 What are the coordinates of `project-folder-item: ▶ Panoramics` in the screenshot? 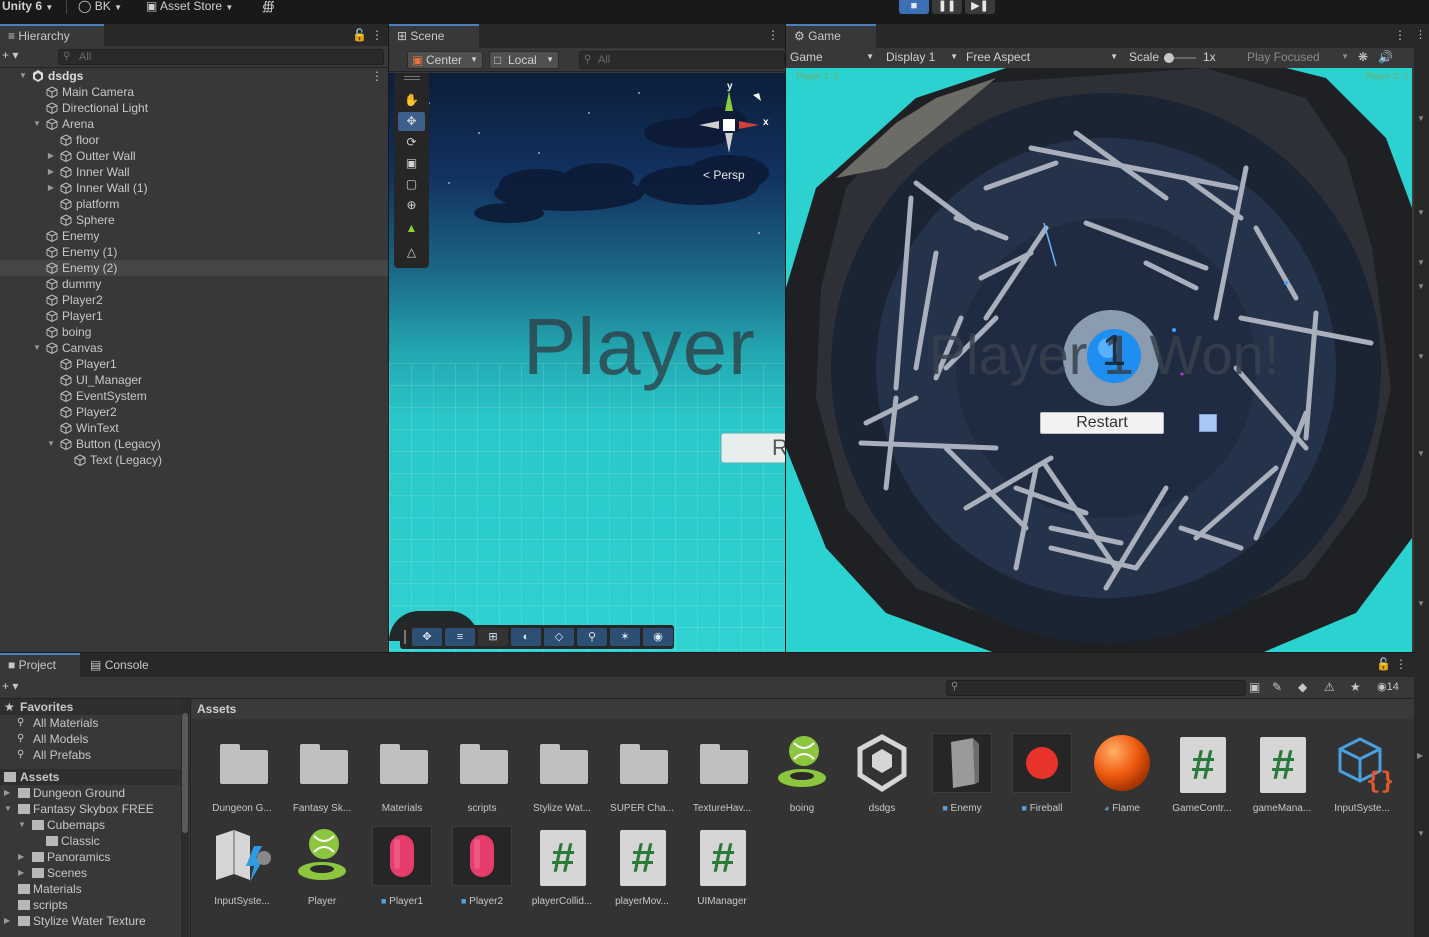 It's located at (95, 857).